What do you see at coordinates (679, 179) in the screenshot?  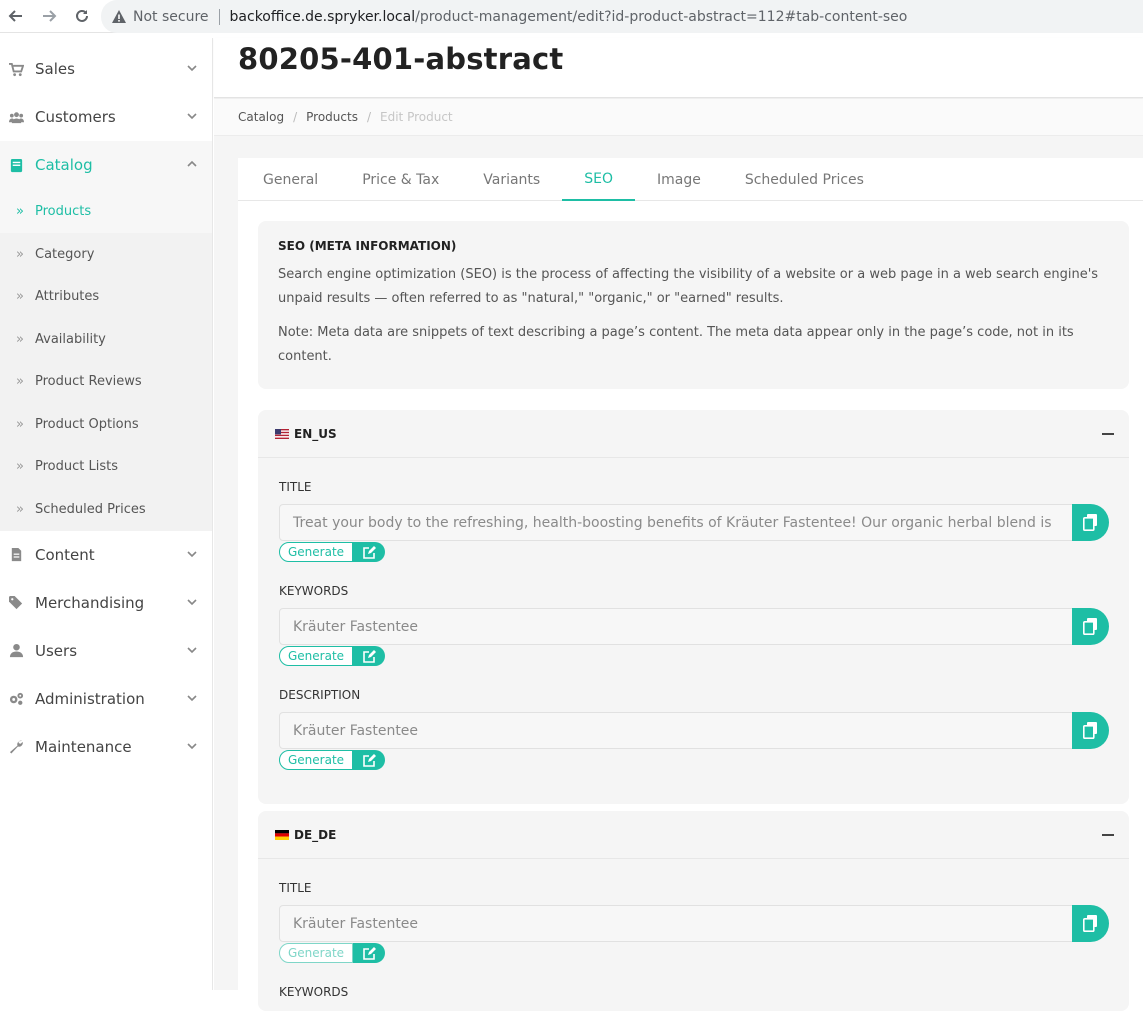 I see `tab-image: Image` at bounding box center [679, 179].